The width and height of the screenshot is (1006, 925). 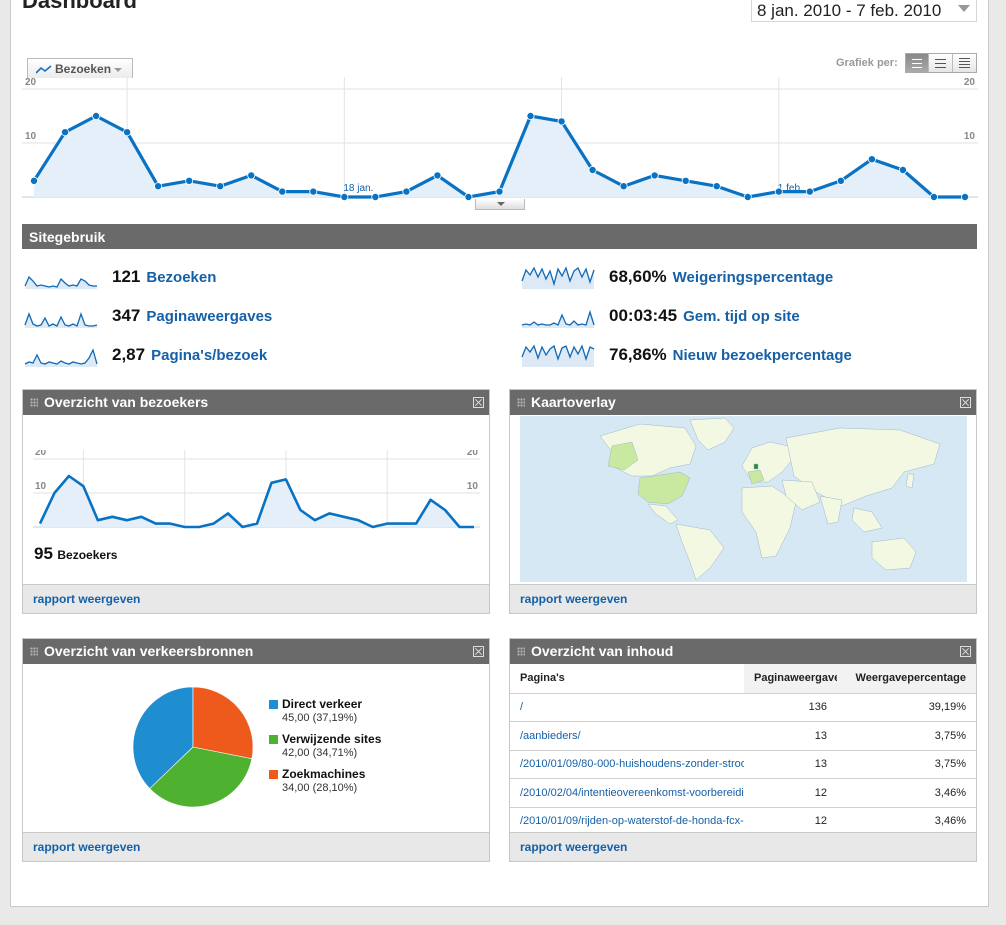 What do you see at coordinates (273, 739) in the screenshot?
I see `legend-swatch` at bounding box center [273, 739].